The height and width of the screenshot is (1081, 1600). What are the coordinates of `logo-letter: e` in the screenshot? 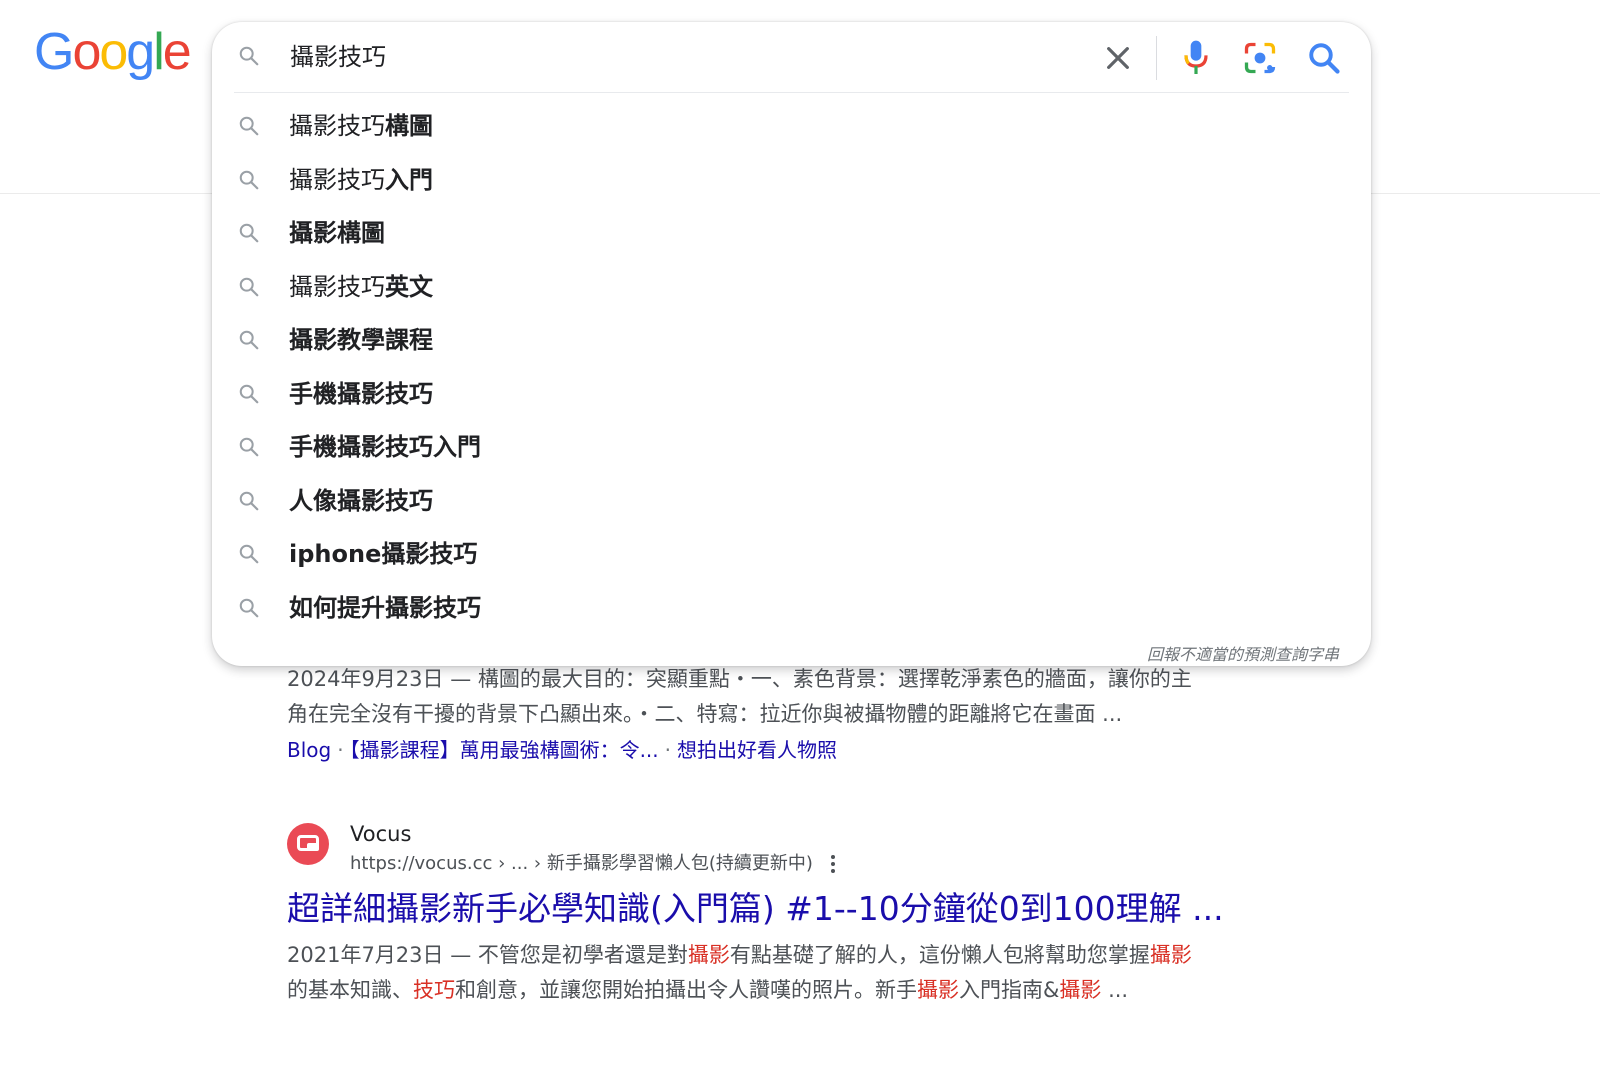 It's located at (177, 52).